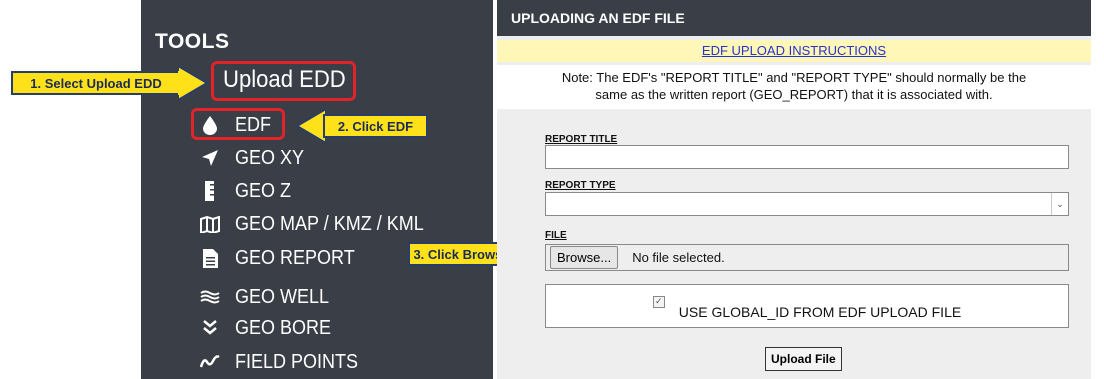  What do you see at coordinates (270, 157) in the screenshot?
I see `tool-item-label: GEO XY` at bounding box center [270, 157].